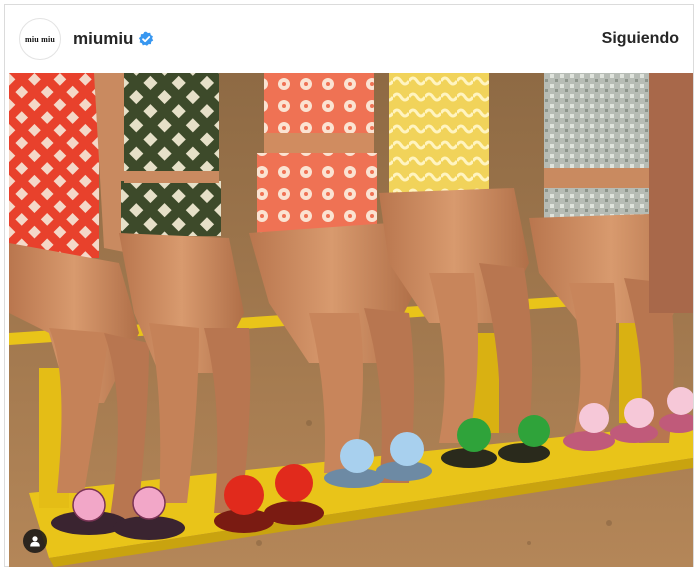 This screenshot has height=573, width=700. I want to click on post-header: miu miu miumiu Siguiendo, so click(349, 39).